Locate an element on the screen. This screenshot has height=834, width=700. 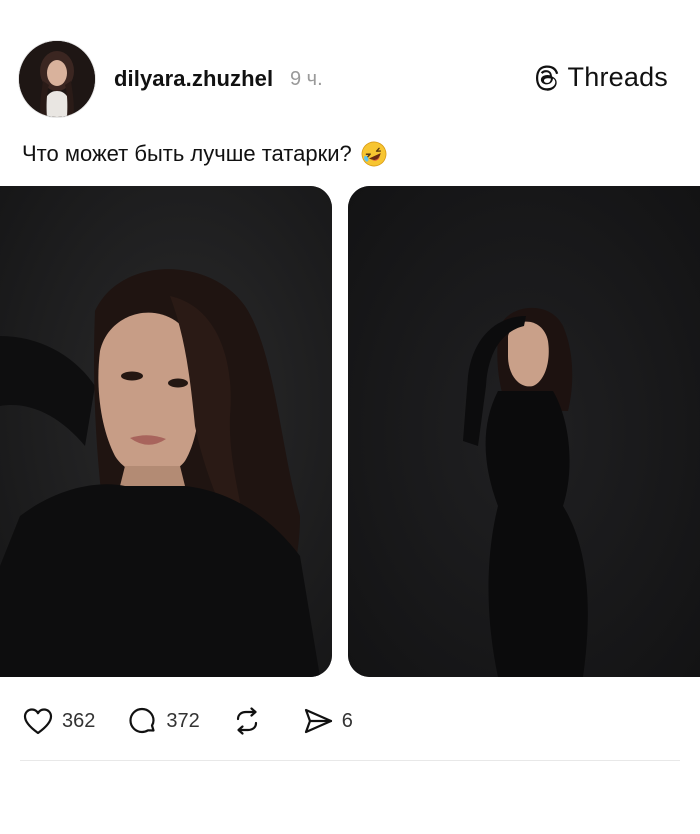
like-count: 362 is located at coordinates (79, 720).